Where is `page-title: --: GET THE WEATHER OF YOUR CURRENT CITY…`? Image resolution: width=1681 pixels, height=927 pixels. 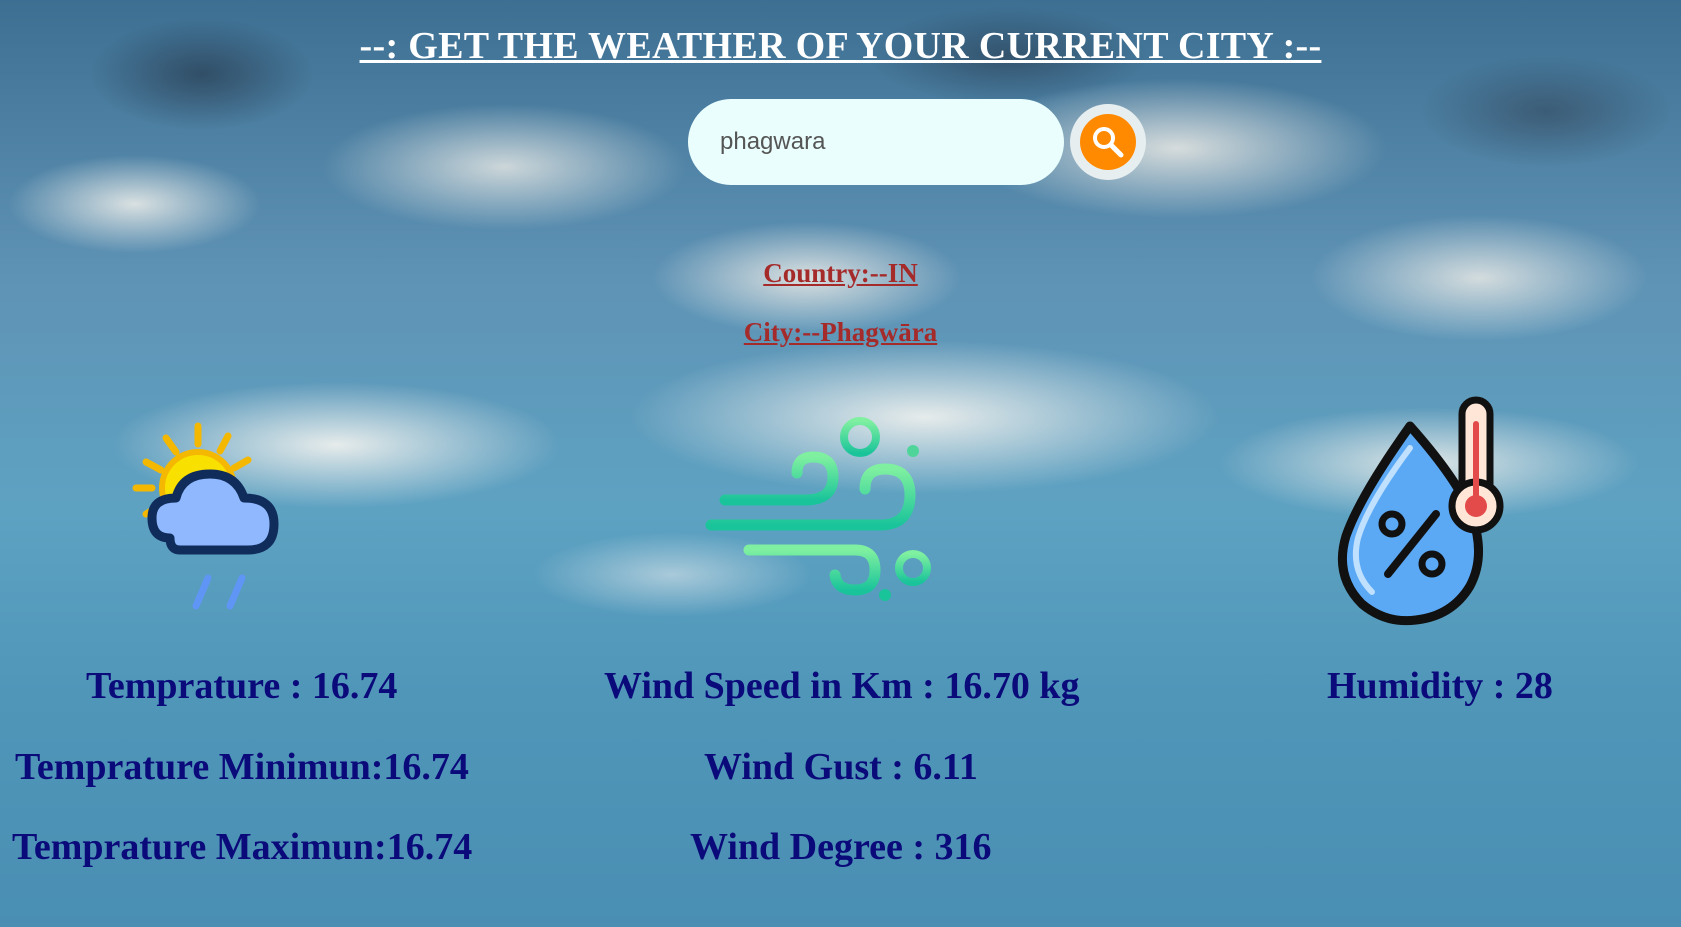 page-title: --: GET THE WEATHER OF YOUR CURRENT CITY… is located at coordinates (840, 46).